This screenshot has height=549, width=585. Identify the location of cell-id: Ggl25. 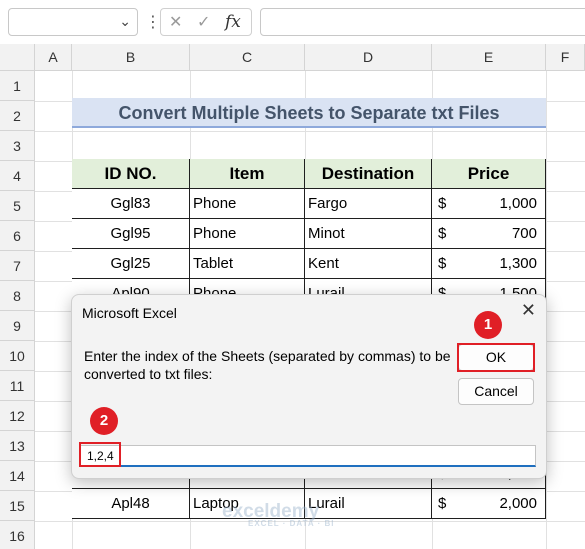
(131, 264).